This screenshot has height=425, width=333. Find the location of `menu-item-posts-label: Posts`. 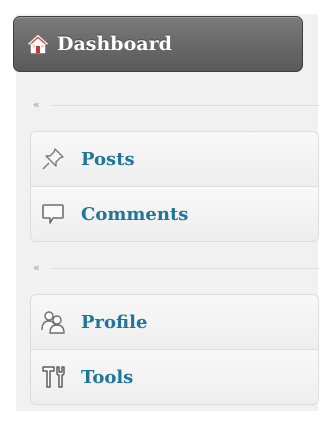

menu-item-posts-label: Posts is located at coordinates (108, 159).